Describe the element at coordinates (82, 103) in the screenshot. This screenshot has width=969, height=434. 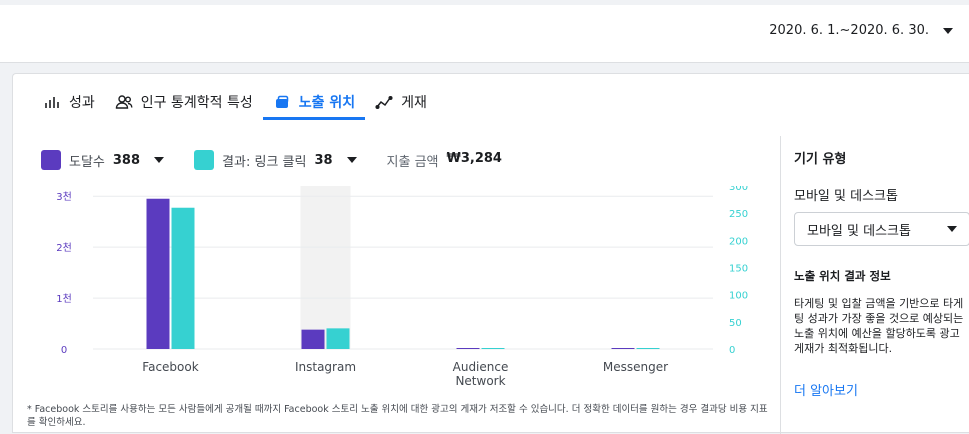
I see `tab-label: 성과` at that location.